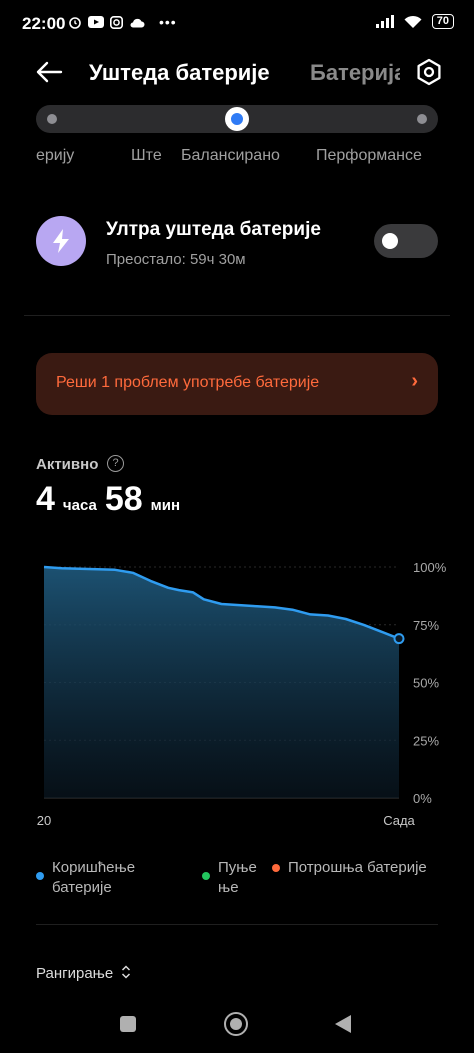 Image resolution: width=474 pixels, height=1053 pixels. Describe the element at coordinates (429, 567) in the screenshot. I see `y-tick-label: 100%` at that location.